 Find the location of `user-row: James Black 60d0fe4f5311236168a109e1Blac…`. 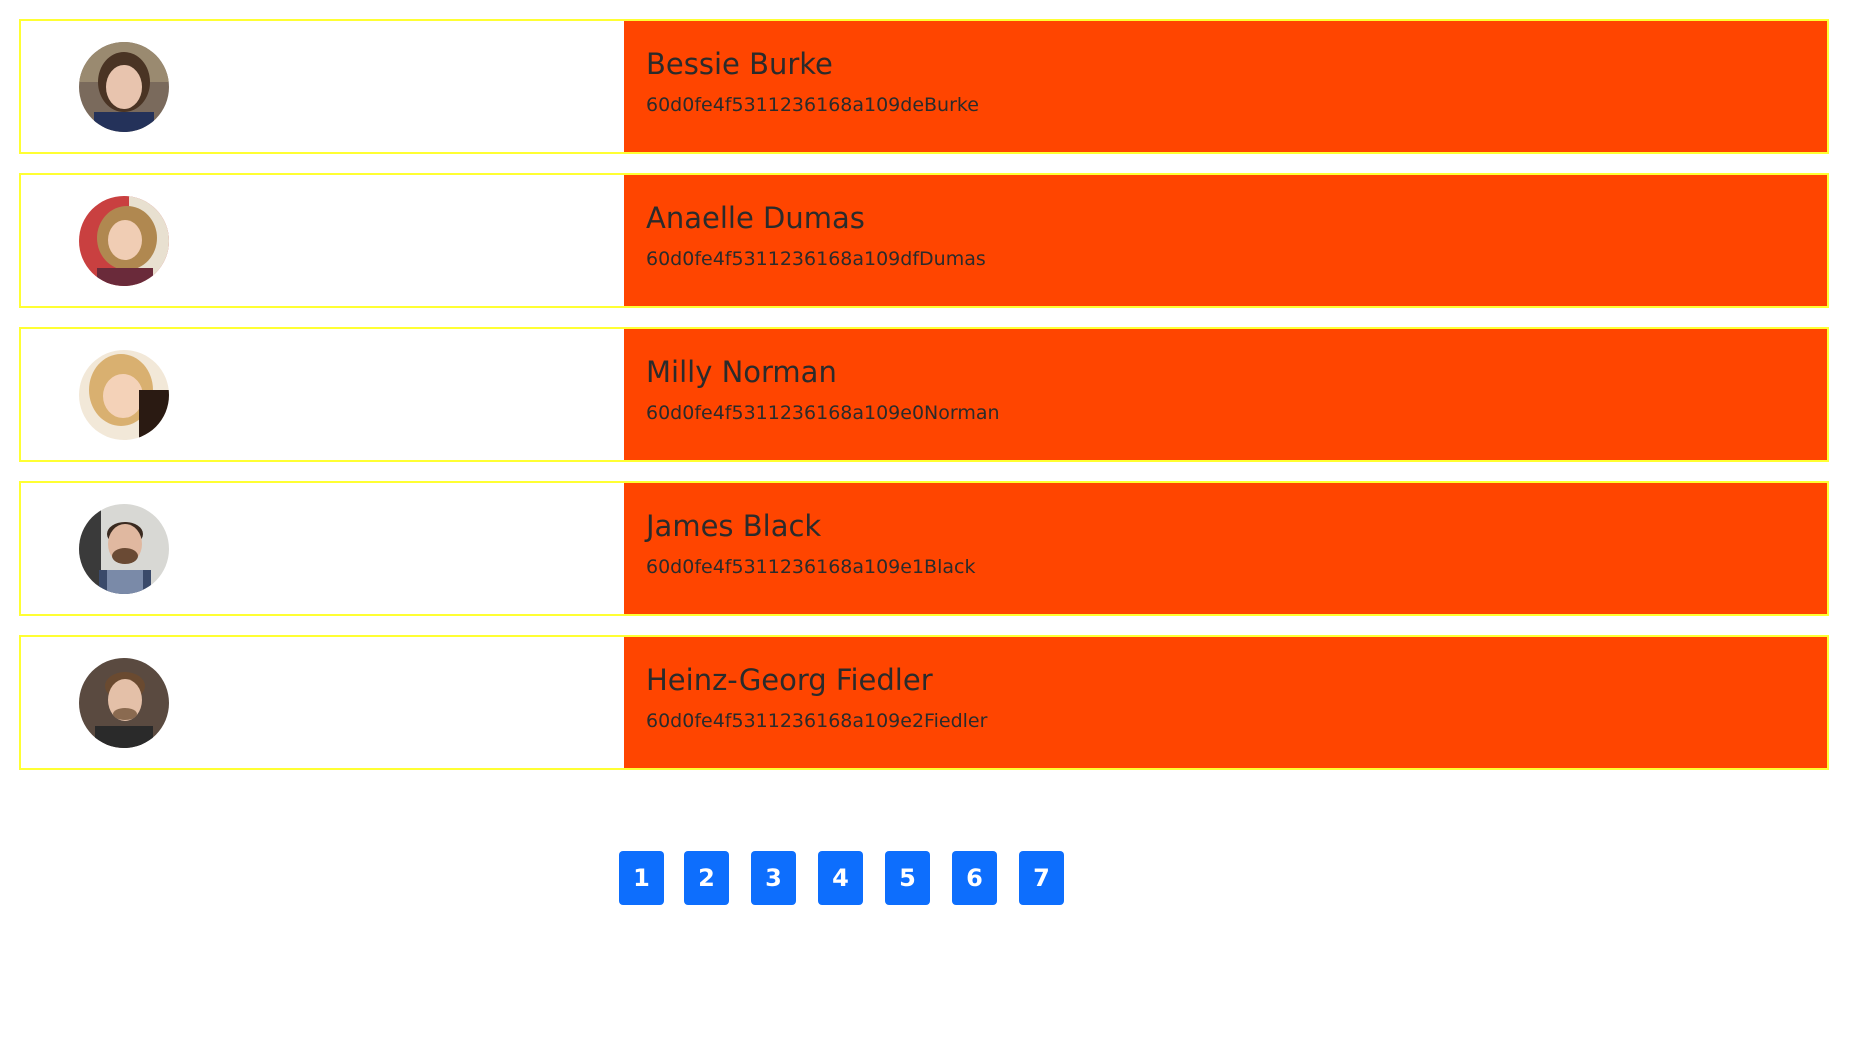

user-row: James Black 60d0fe4f5311236168a109e1Blac… is located at coordinates (924, 548).